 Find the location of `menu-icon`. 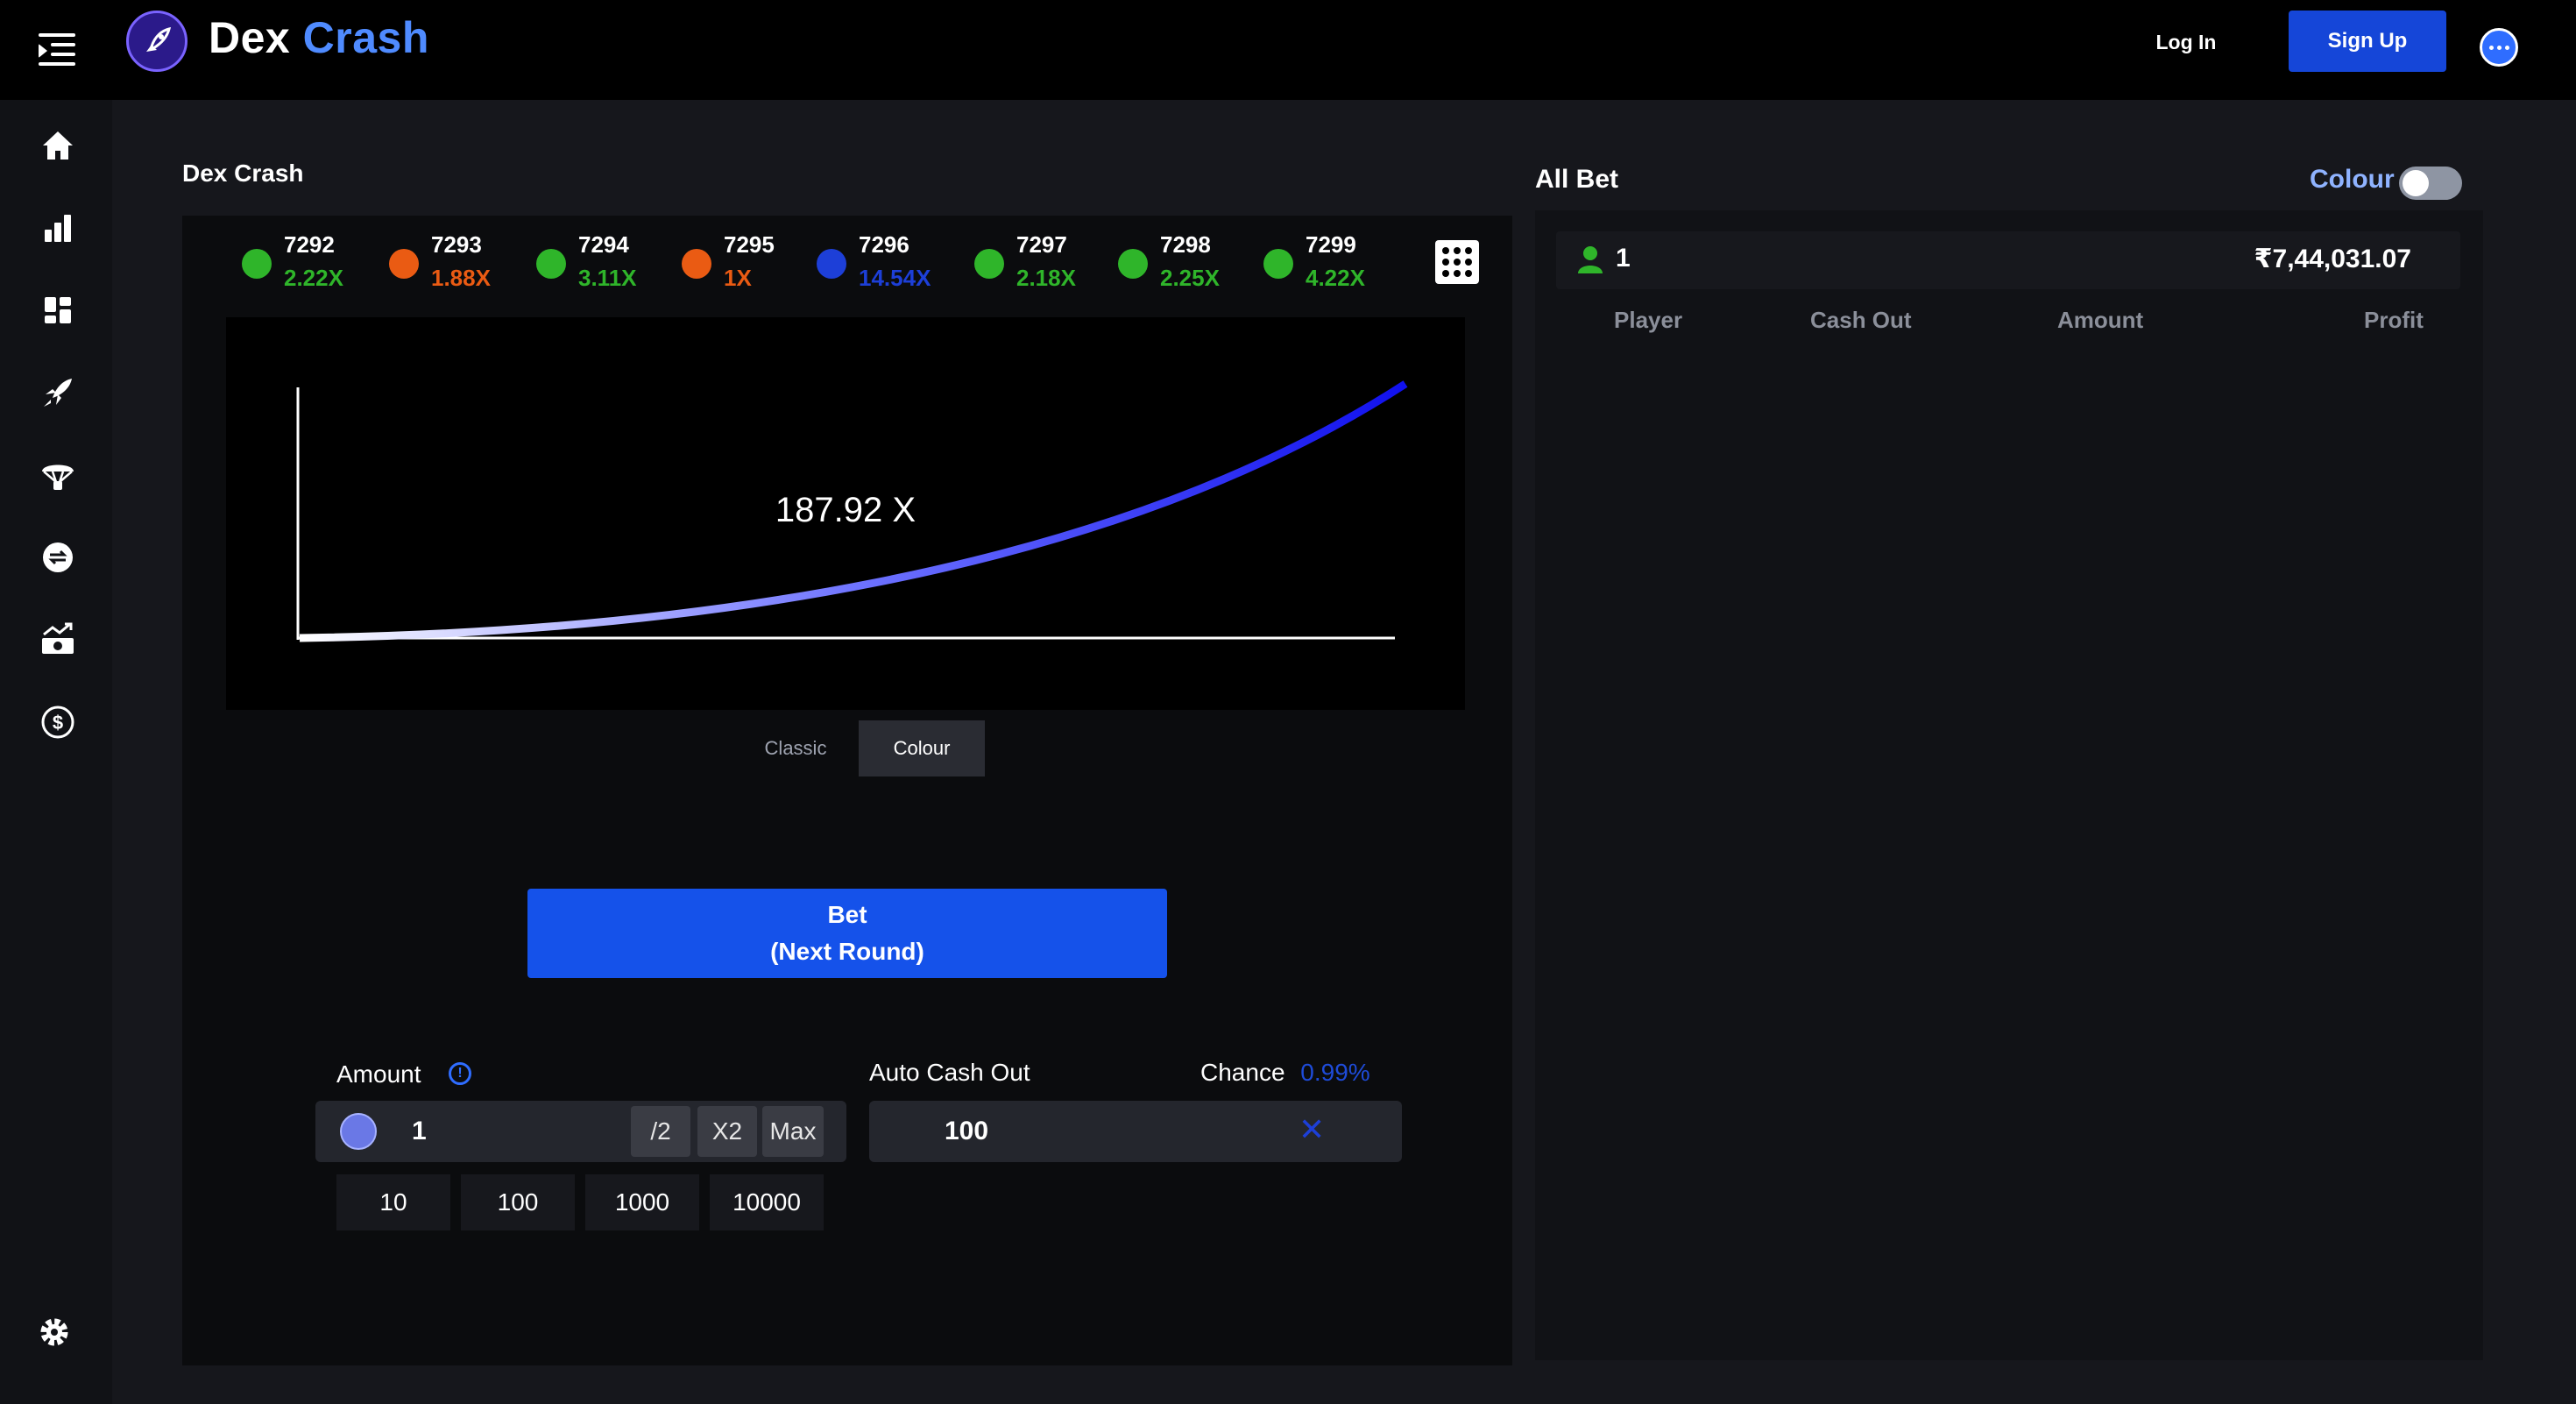

menu-icon is located at coordinates (57, 50).